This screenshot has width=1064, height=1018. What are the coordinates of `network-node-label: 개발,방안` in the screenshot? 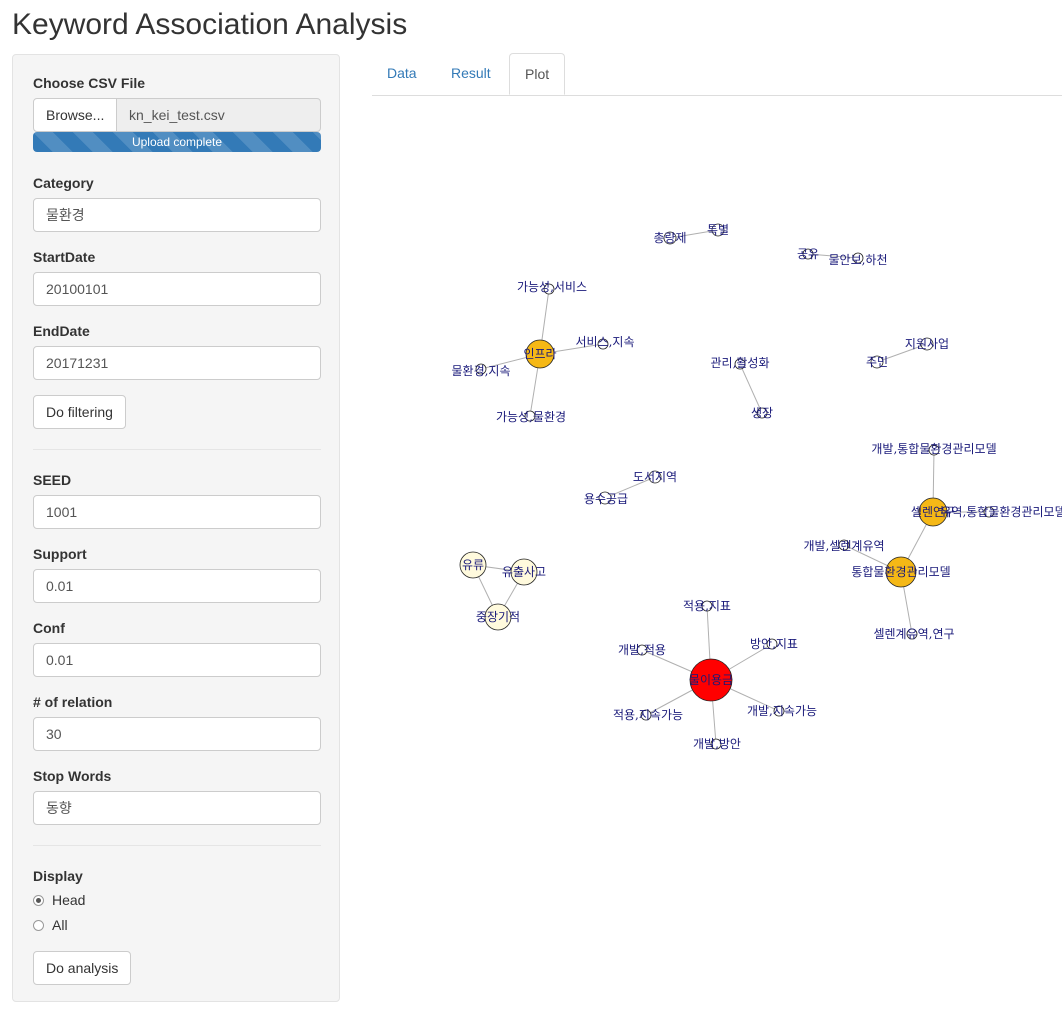 It's located at (717, 744).